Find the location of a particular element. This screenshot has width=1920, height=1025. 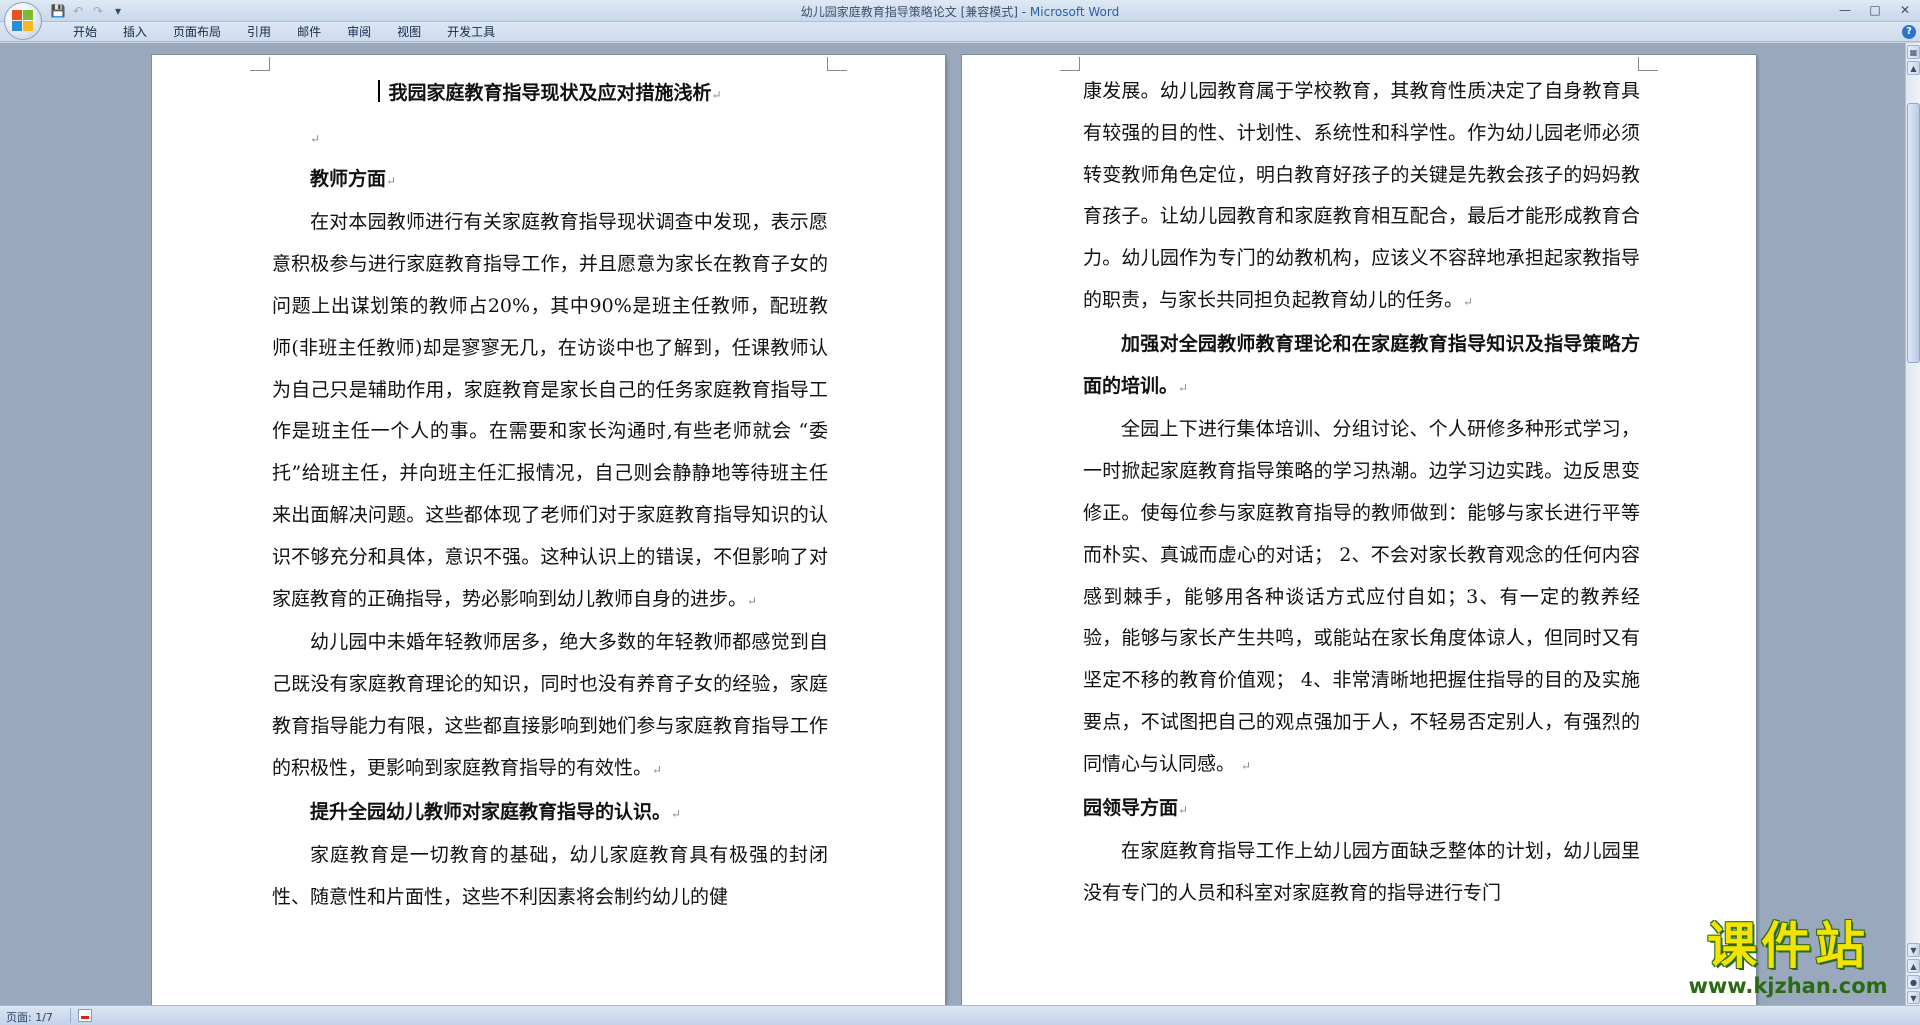

tab-home: 开始 is located at coordinates (85, 32).